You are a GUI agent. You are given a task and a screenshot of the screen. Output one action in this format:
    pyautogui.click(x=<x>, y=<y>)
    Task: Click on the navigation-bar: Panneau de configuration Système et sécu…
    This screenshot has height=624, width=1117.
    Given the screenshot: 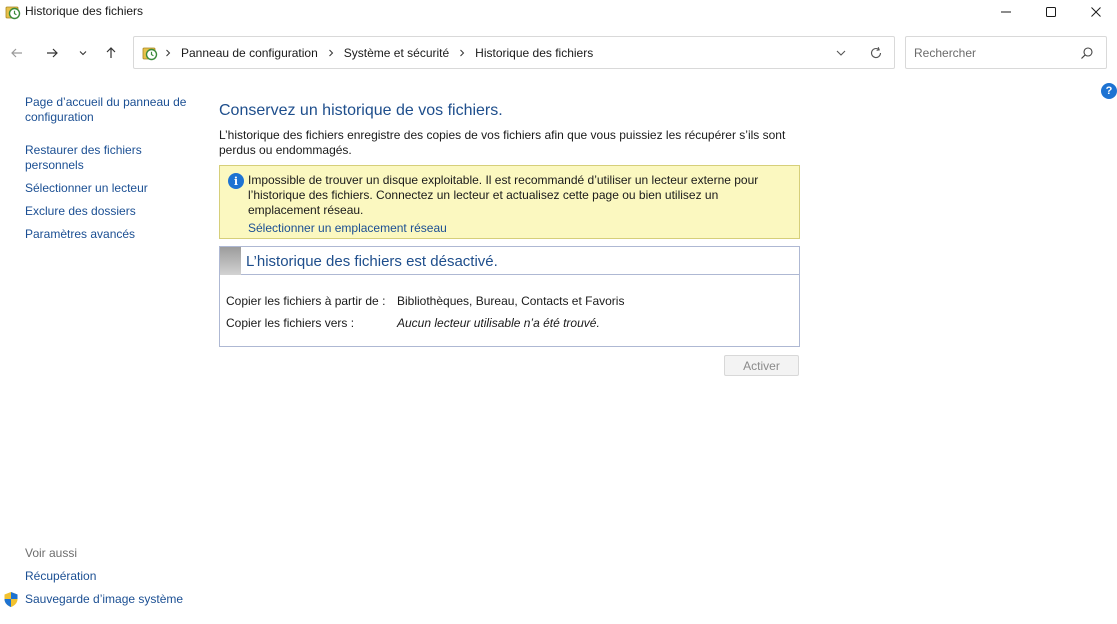 What is the action you would take?
    pyautogui.click(x=558, y=53)
    